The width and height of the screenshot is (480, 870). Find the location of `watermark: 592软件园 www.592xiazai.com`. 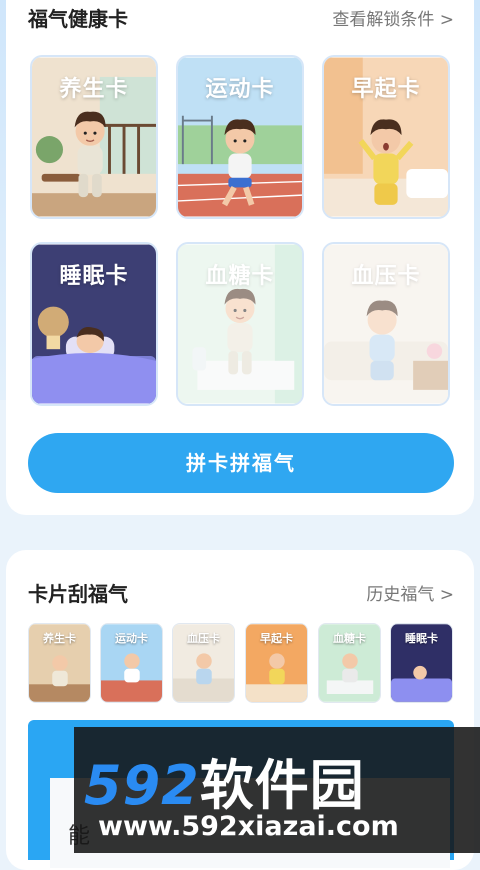

watermark: 592软件园 www.592xiazai.com is located at coordinates (277, 790).